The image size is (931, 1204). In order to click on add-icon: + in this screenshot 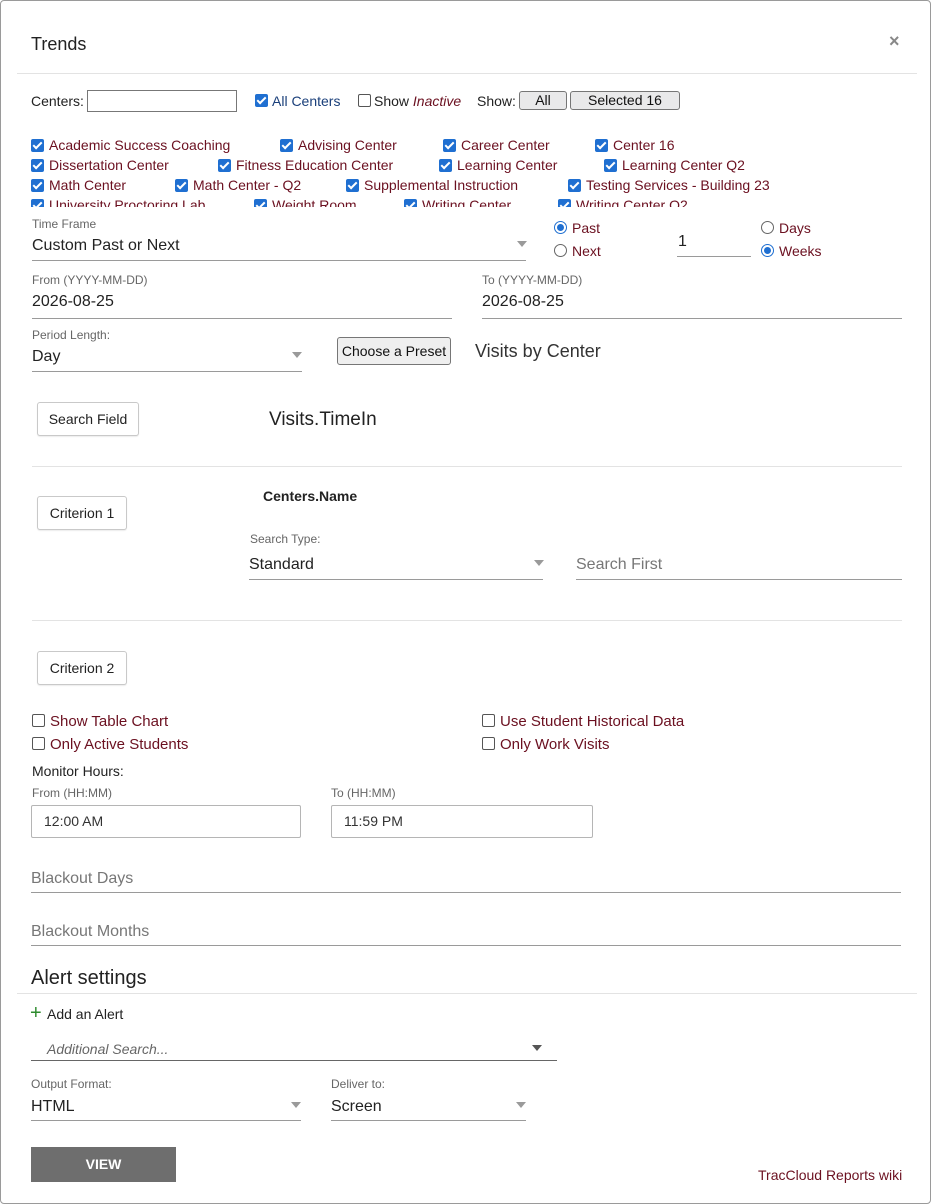, I will do `click(36, 1013)`.